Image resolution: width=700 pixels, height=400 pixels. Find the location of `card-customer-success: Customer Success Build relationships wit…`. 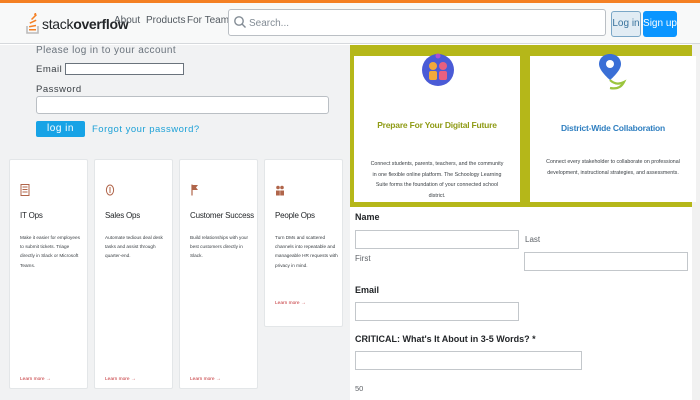

card-customer-success: Customer Success Build relationships wit… is located at coordinates (218, 274).